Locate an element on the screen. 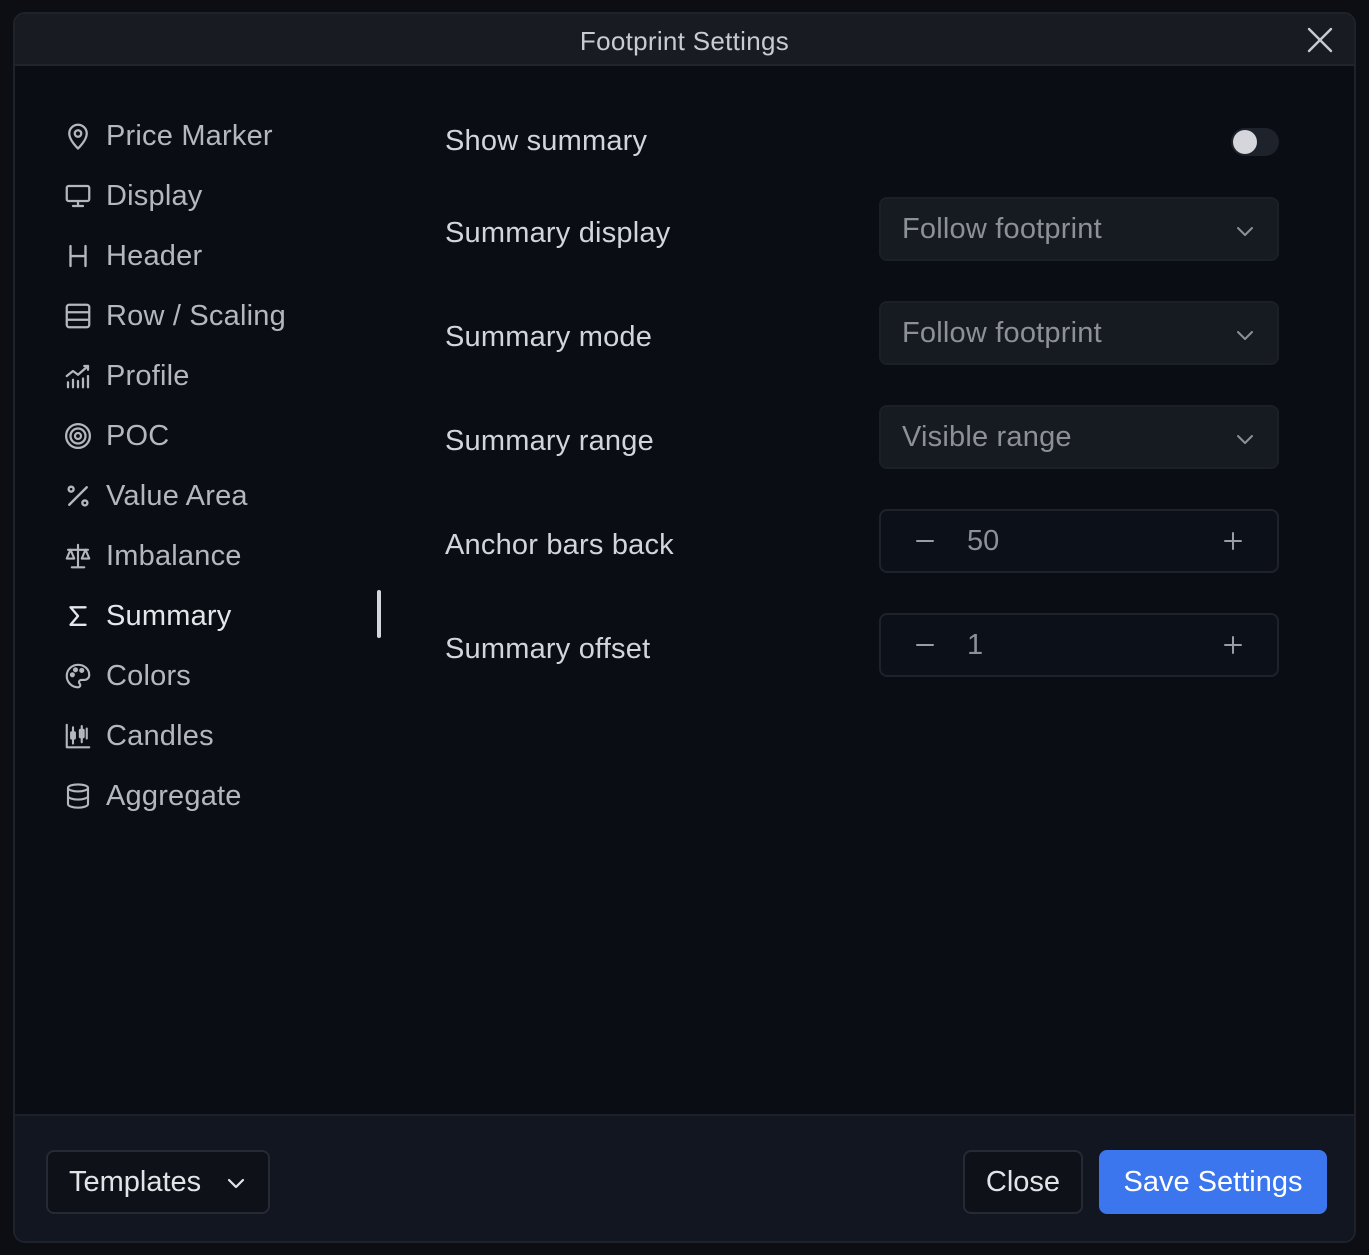 This screenshot has width=1369, height=1255. scale-icon is located at coordinates (78, 556).